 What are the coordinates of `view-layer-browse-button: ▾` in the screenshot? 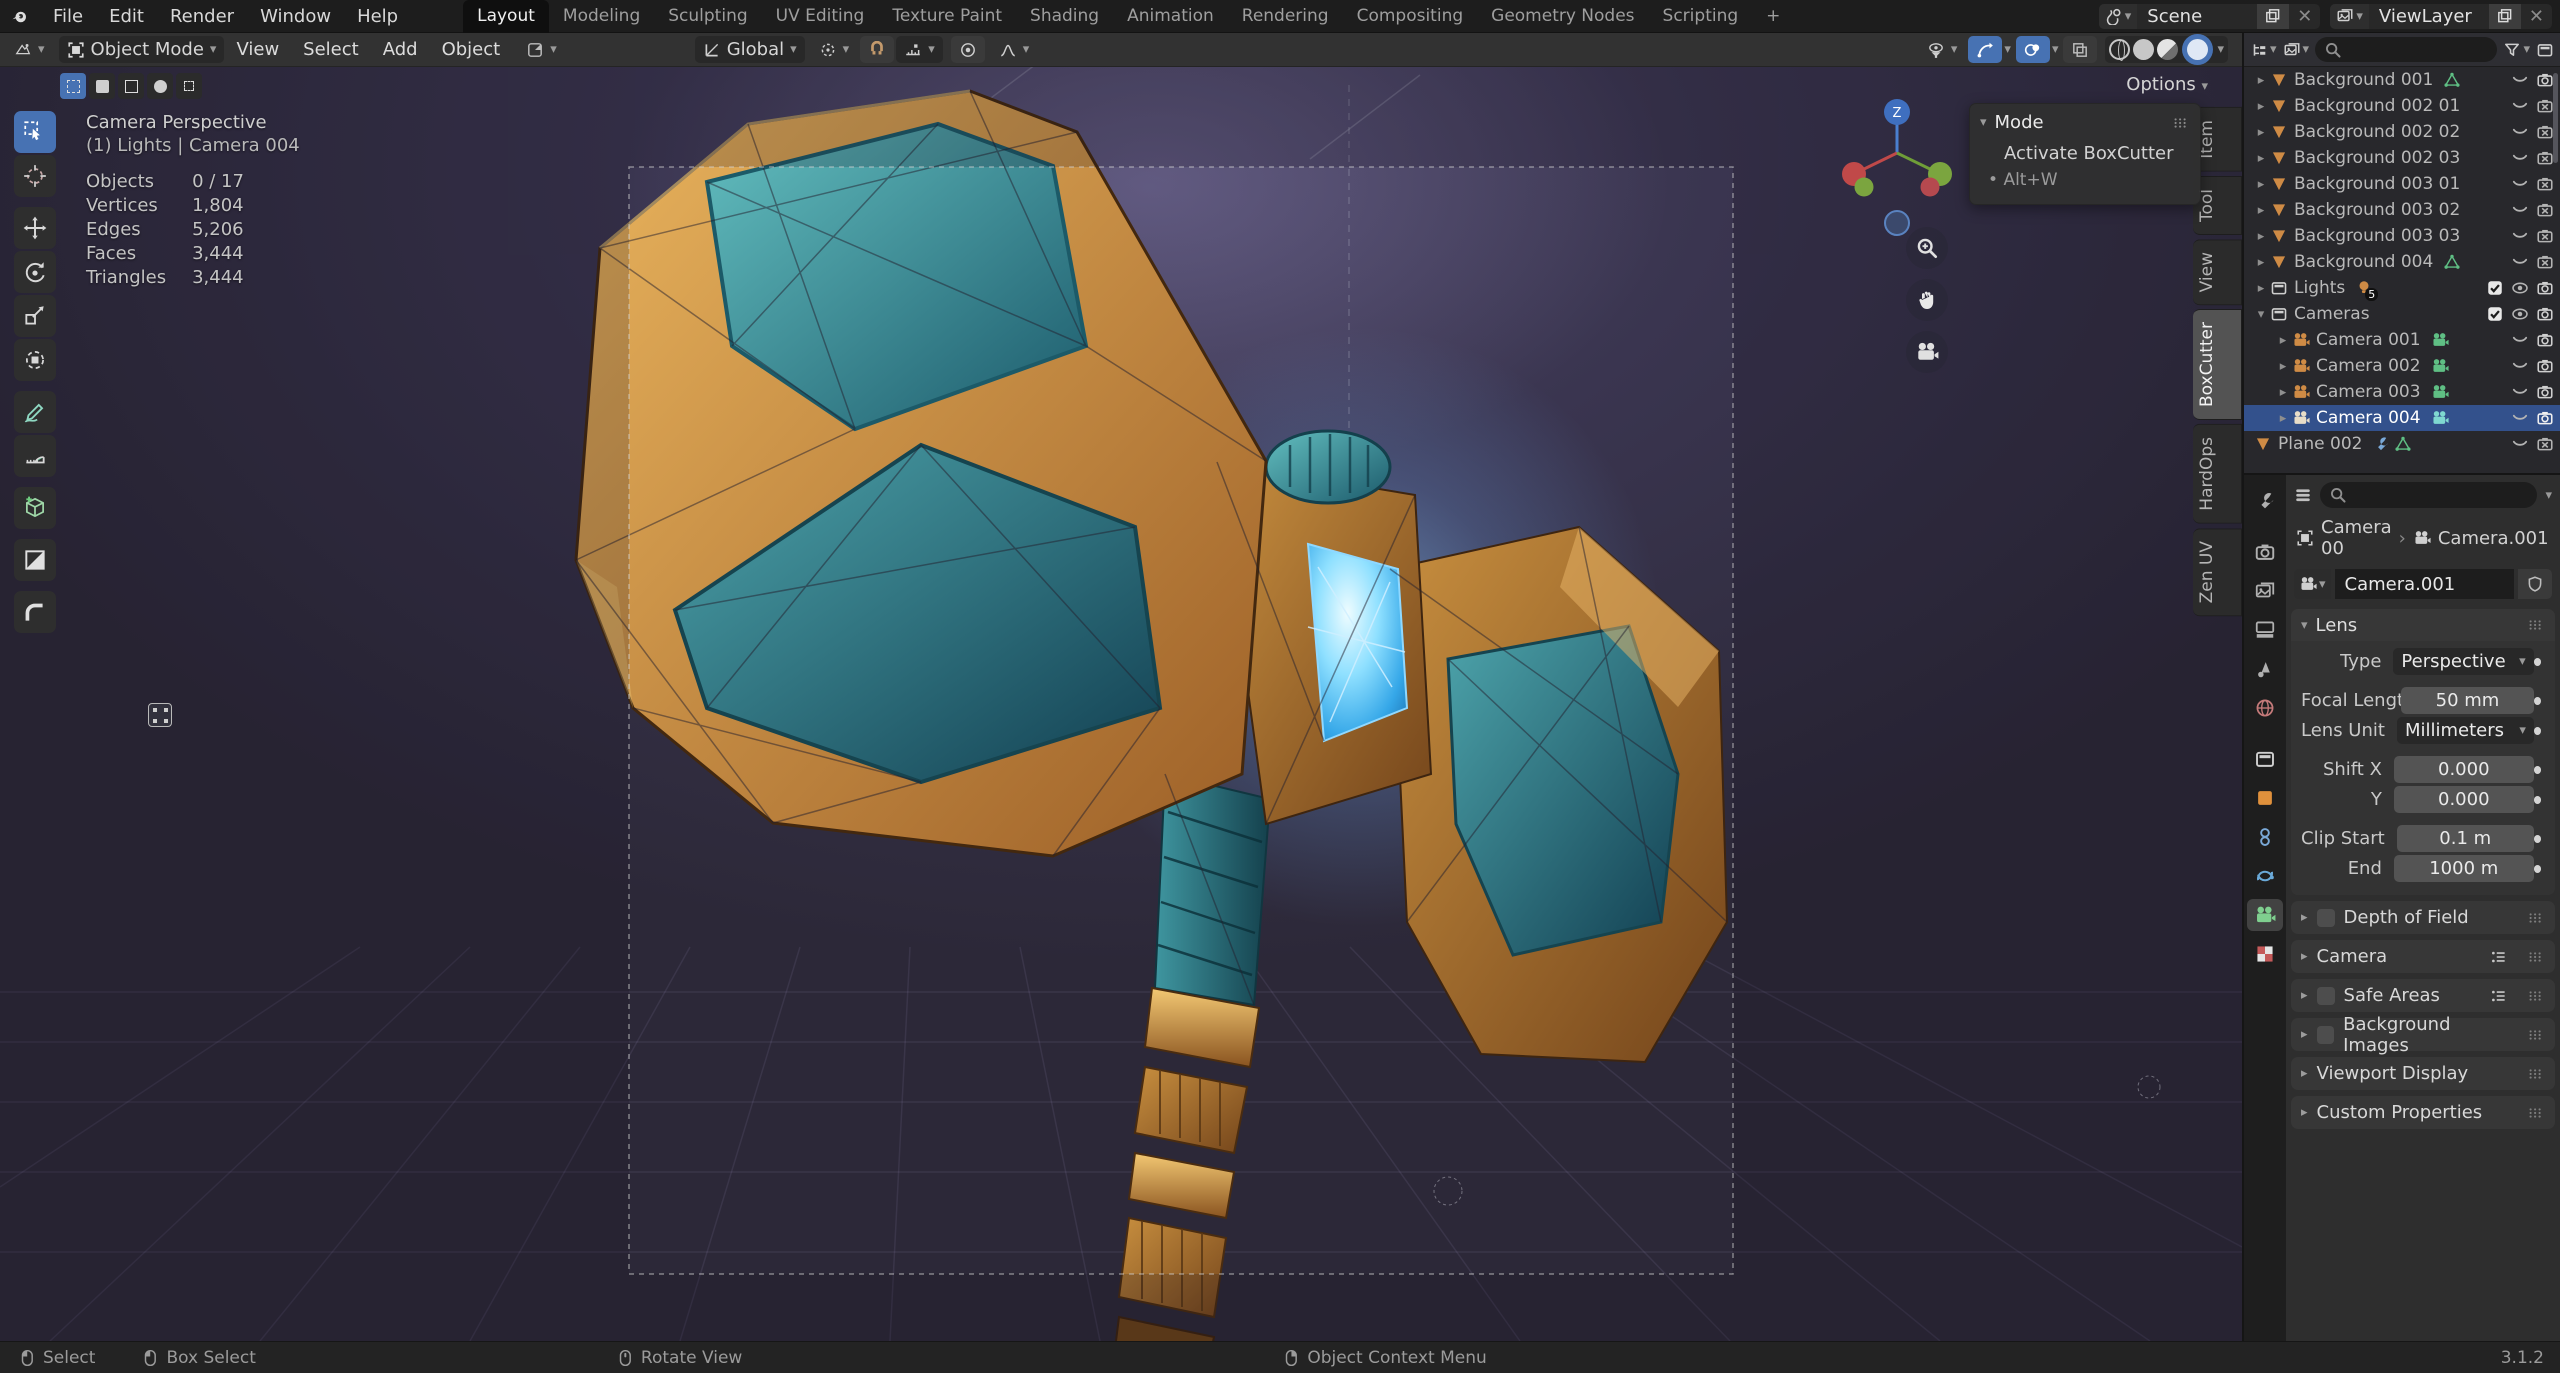 It's located at (2349, 16).